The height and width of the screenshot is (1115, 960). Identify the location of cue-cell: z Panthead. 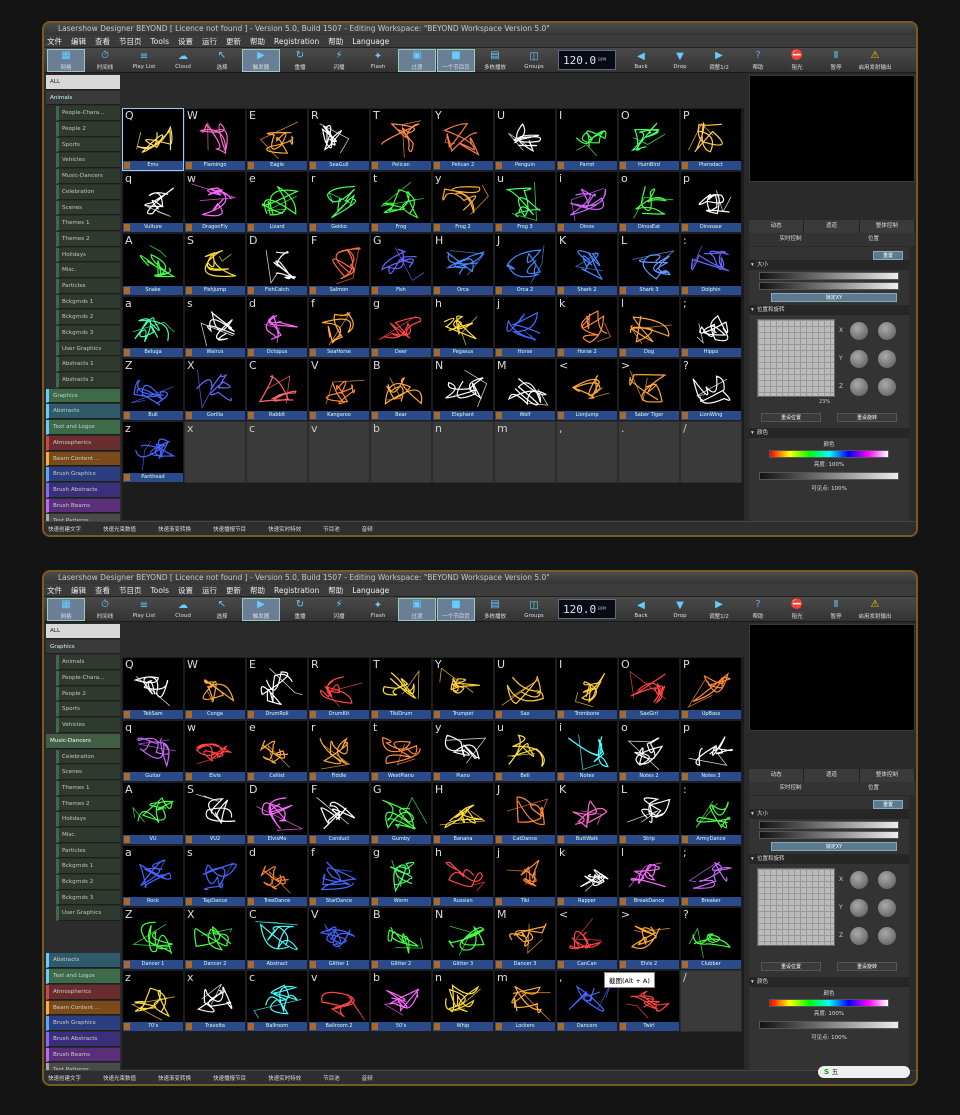
(153, 451).